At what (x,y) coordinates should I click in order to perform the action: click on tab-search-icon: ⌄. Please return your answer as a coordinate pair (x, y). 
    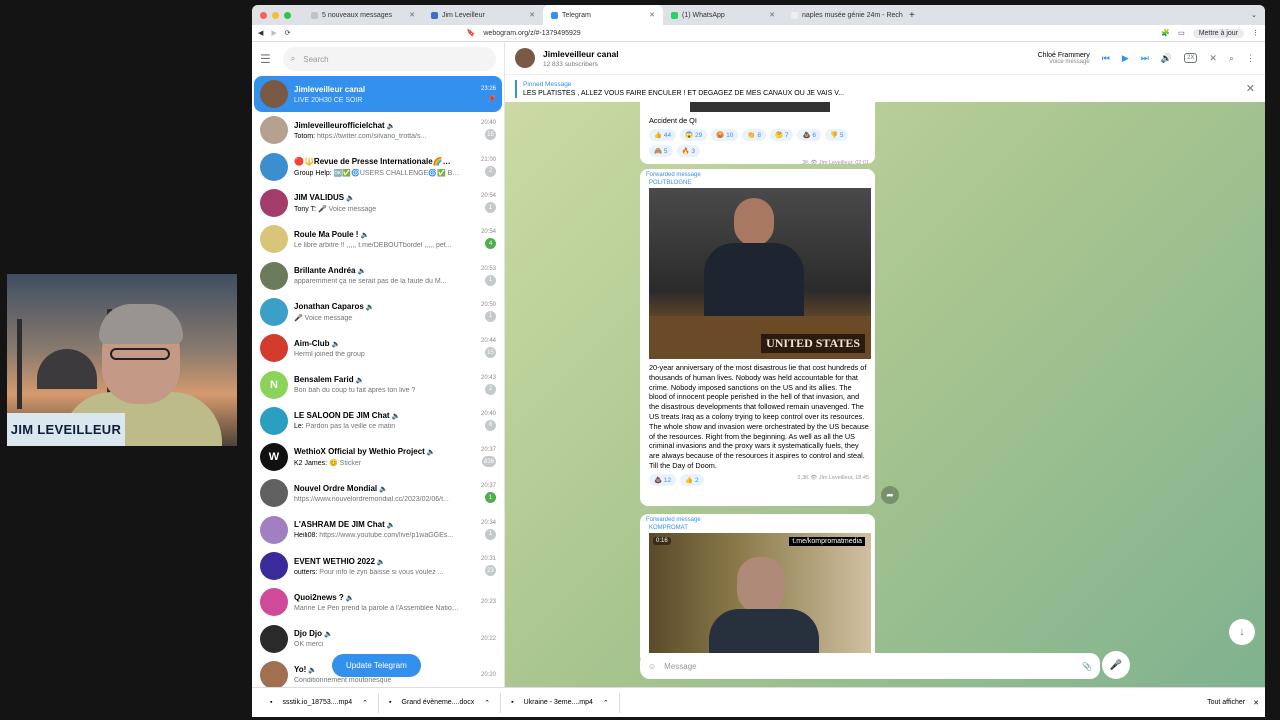
    Looking at the image, I should click on (1254, 15).